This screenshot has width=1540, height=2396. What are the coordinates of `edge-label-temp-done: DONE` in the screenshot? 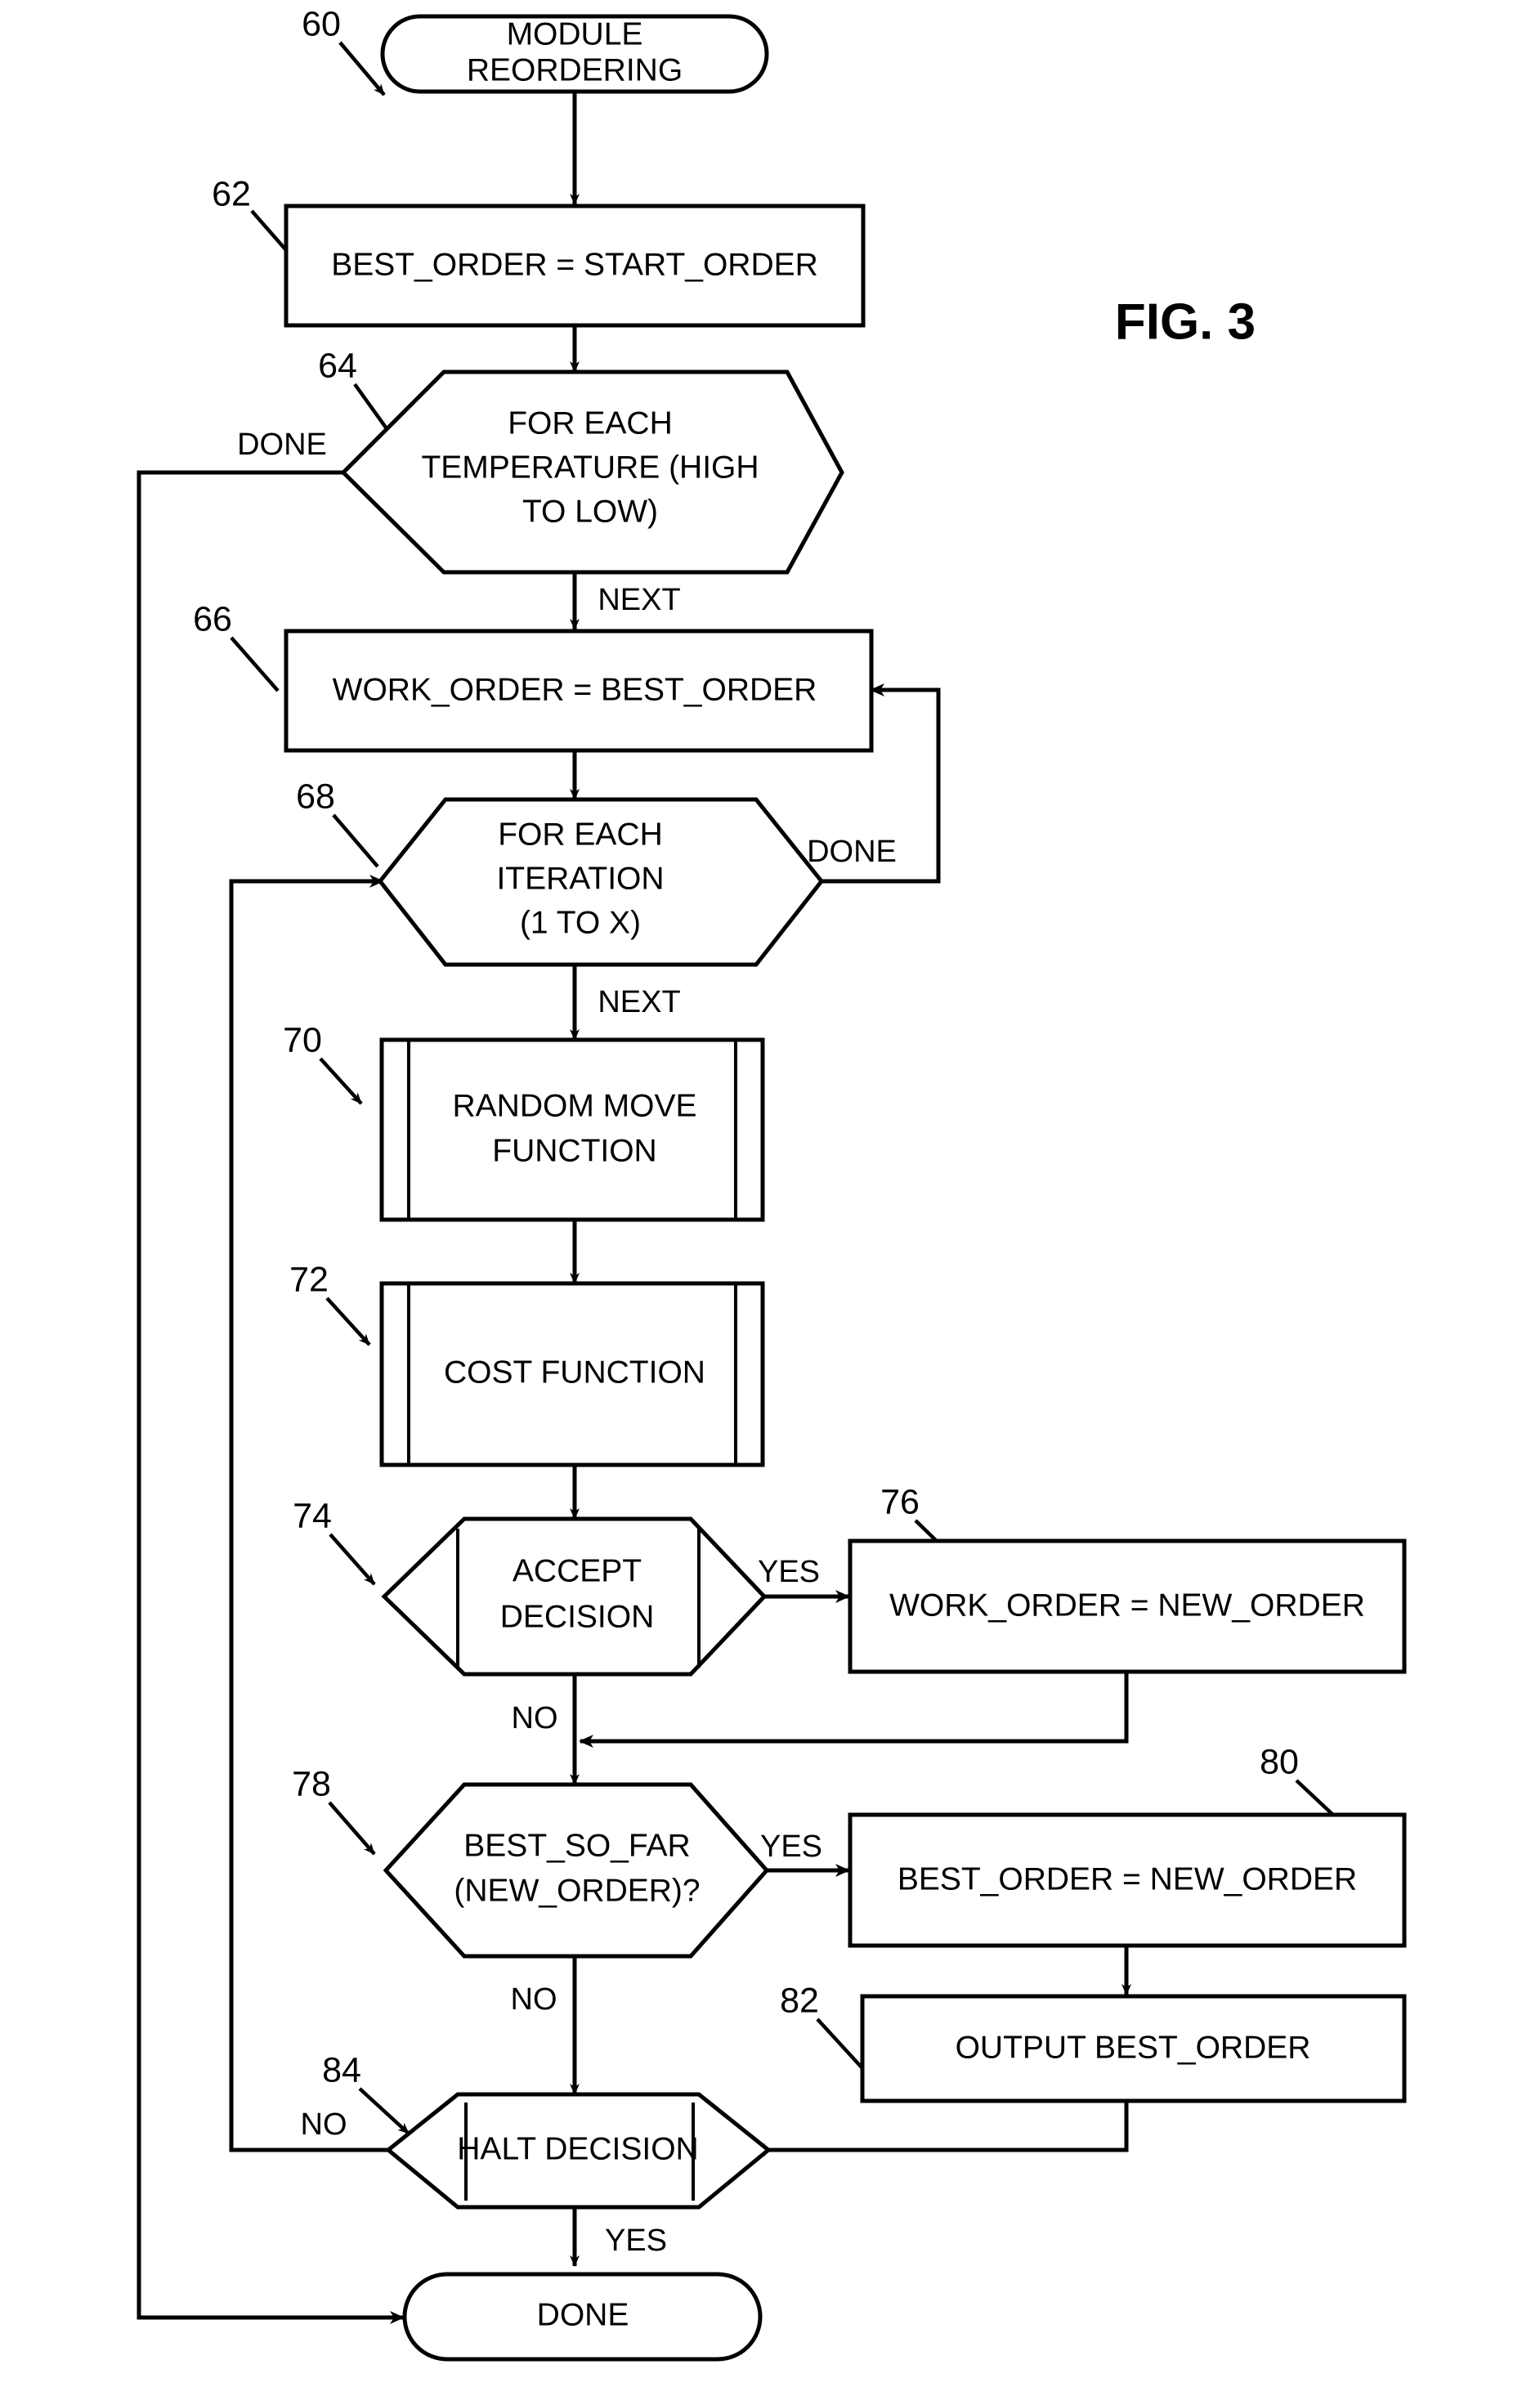 It's located at (282, 445).